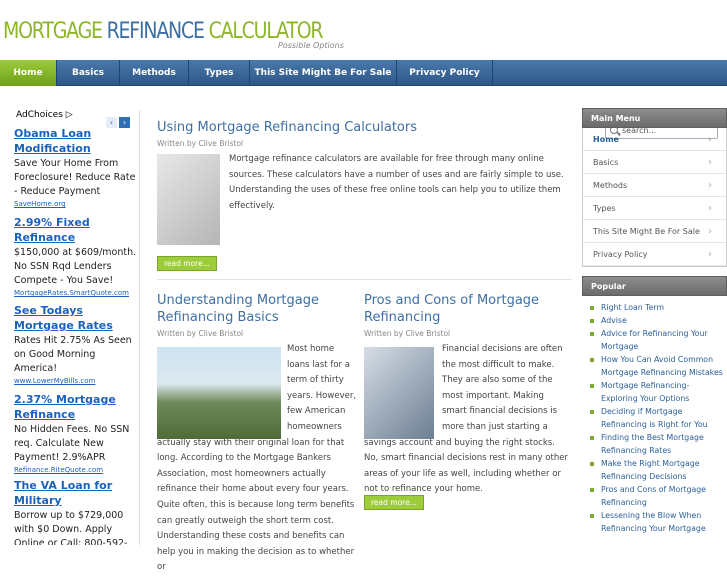 This screenshot has height=576, width=727. Describe the element at coordinates (399, 393) in the screenshot. I see `house-keys-image` at that location.